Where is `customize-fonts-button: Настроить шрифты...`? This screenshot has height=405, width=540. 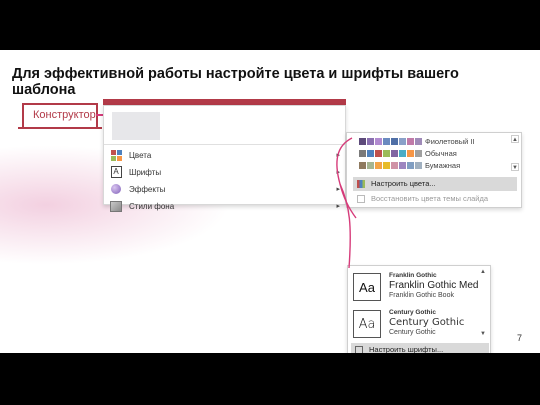
customize-fonts-button: Настроить шрифты... is located at coordinates (420, 348).